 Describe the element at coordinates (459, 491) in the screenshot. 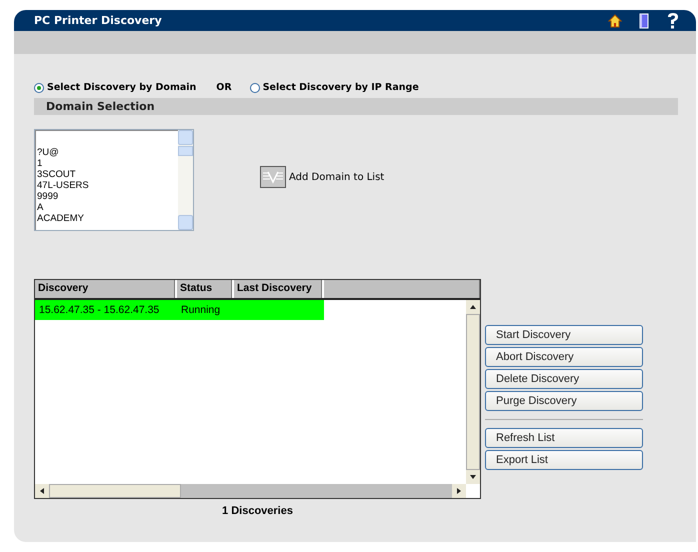

I see `right-arrow-icon` at that location.